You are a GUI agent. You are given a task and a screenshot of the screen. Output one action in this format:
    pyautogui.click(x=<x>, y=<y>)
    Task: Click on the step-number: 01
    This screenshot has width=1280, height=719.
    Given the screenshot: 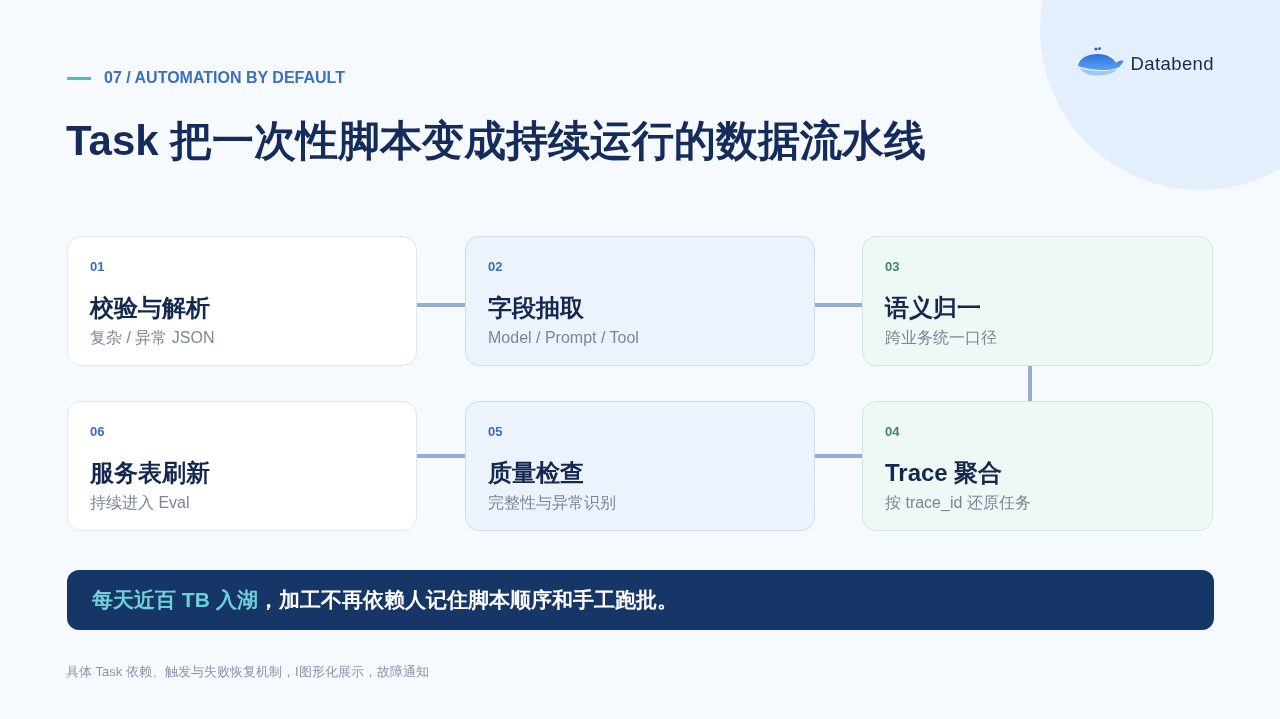 What is the action you would take?
    pyautogui.click(x=97, y=267)
    